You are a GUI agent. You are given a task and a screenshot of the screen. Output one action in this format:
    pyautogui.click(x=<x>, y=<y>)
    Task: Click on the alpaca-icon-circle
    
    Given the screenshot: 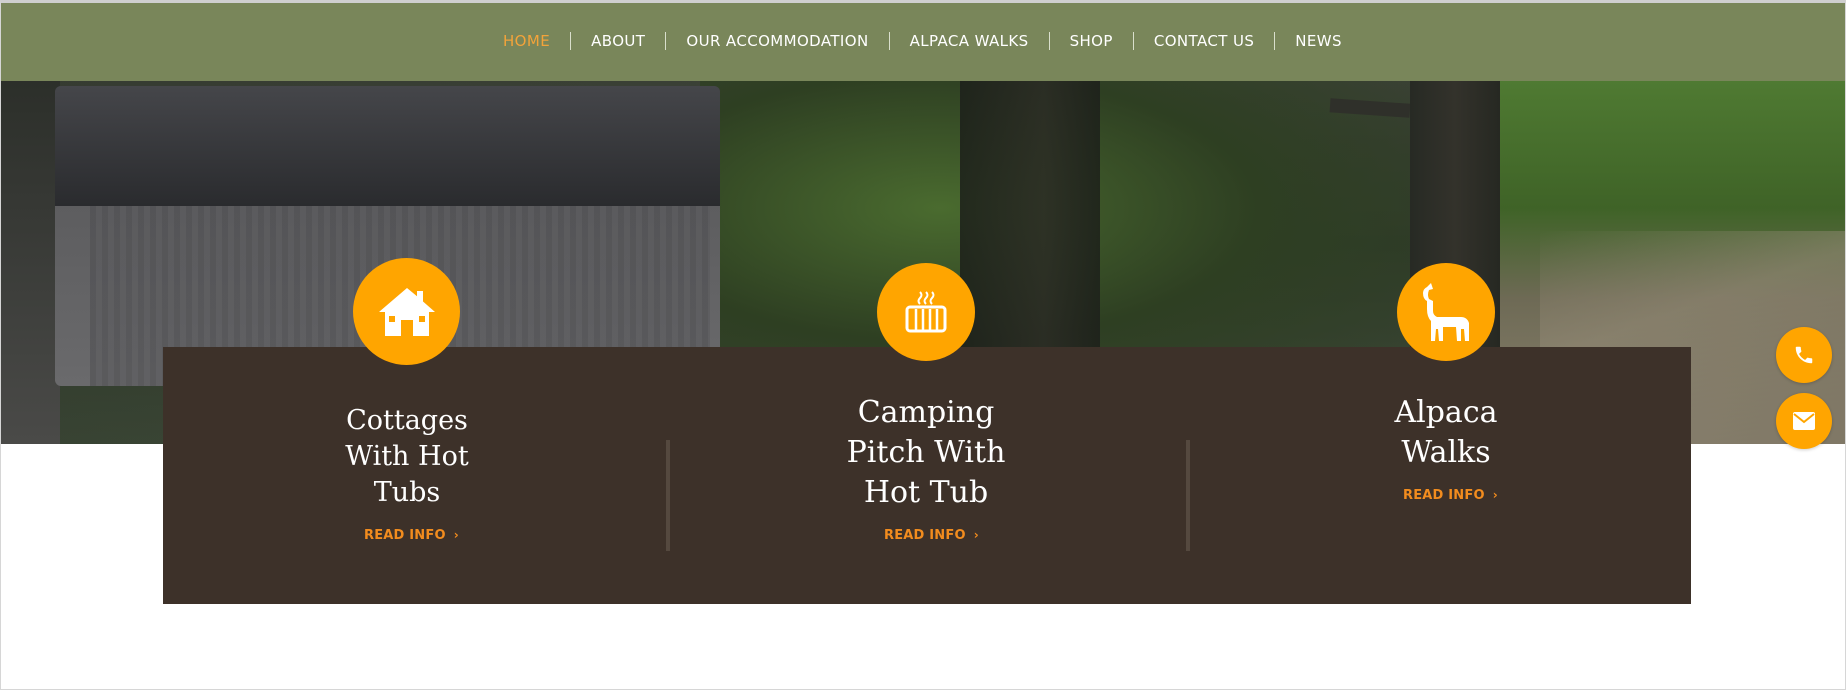 What is the action you would take?
    pyautogui.click(x=1446, y=312)
    